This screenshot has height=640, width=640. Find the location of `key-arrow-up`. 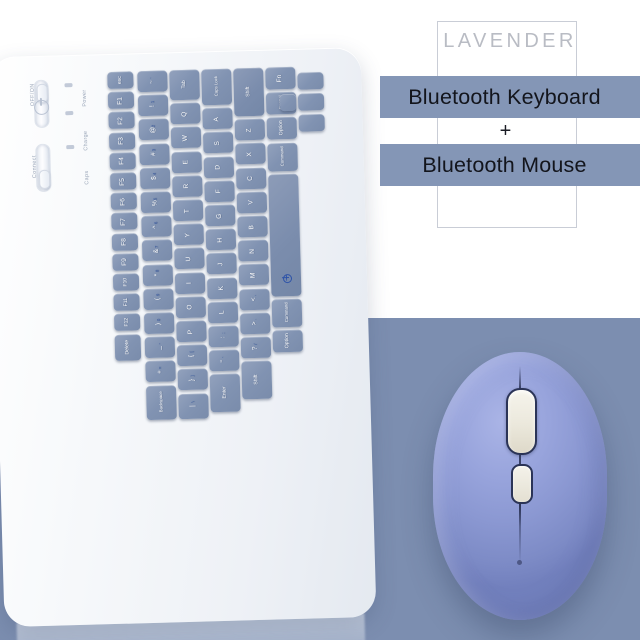

key-arrow-up is located at coordinates (310, 81).